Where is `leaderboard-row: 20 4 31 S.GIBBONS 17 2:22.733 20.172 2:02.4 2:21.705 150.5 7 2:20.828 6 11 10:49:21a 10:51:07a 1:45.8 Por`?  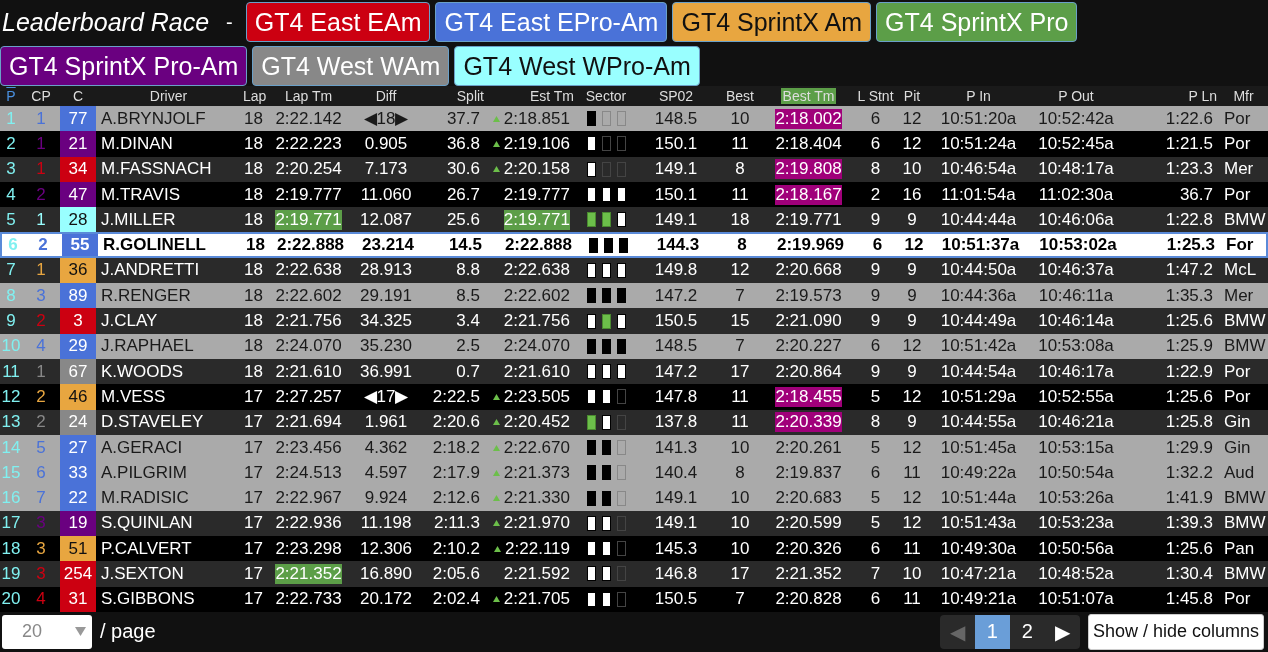 leaderboard-row: 20 4 31 S.GIBBONS 17 2:22.733 20.172 2:02.4 2:21.705 150.5 7 2:20.828 6 11 10:49:21a 10:51:07a 1:45.8 Por is located at coordinates (634, 599).